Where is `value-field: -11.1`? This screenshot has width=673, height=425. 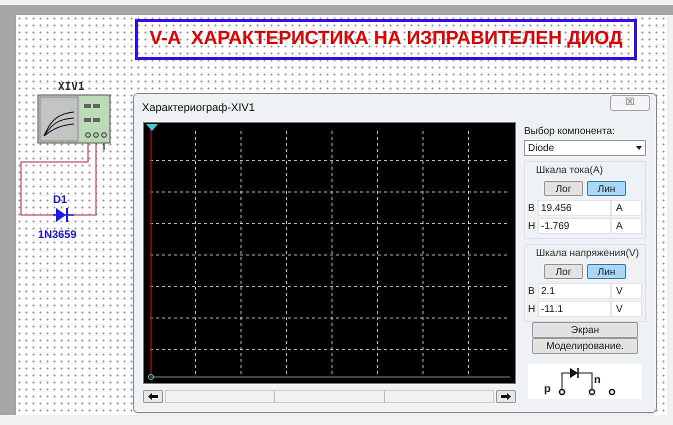
value-field: -11.1 is located at coordinates (574, 309).